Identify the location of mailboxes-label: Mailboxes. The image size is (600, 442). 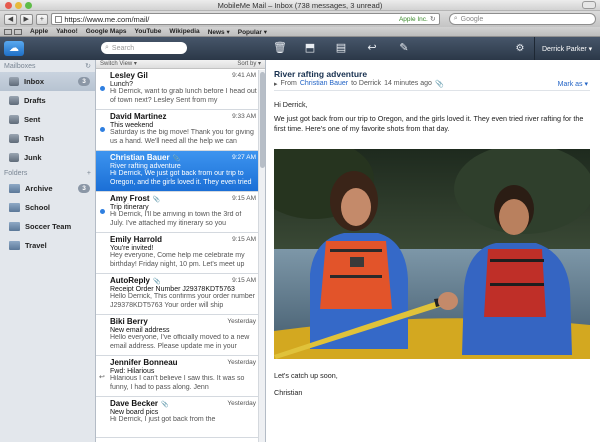
(20, 66).